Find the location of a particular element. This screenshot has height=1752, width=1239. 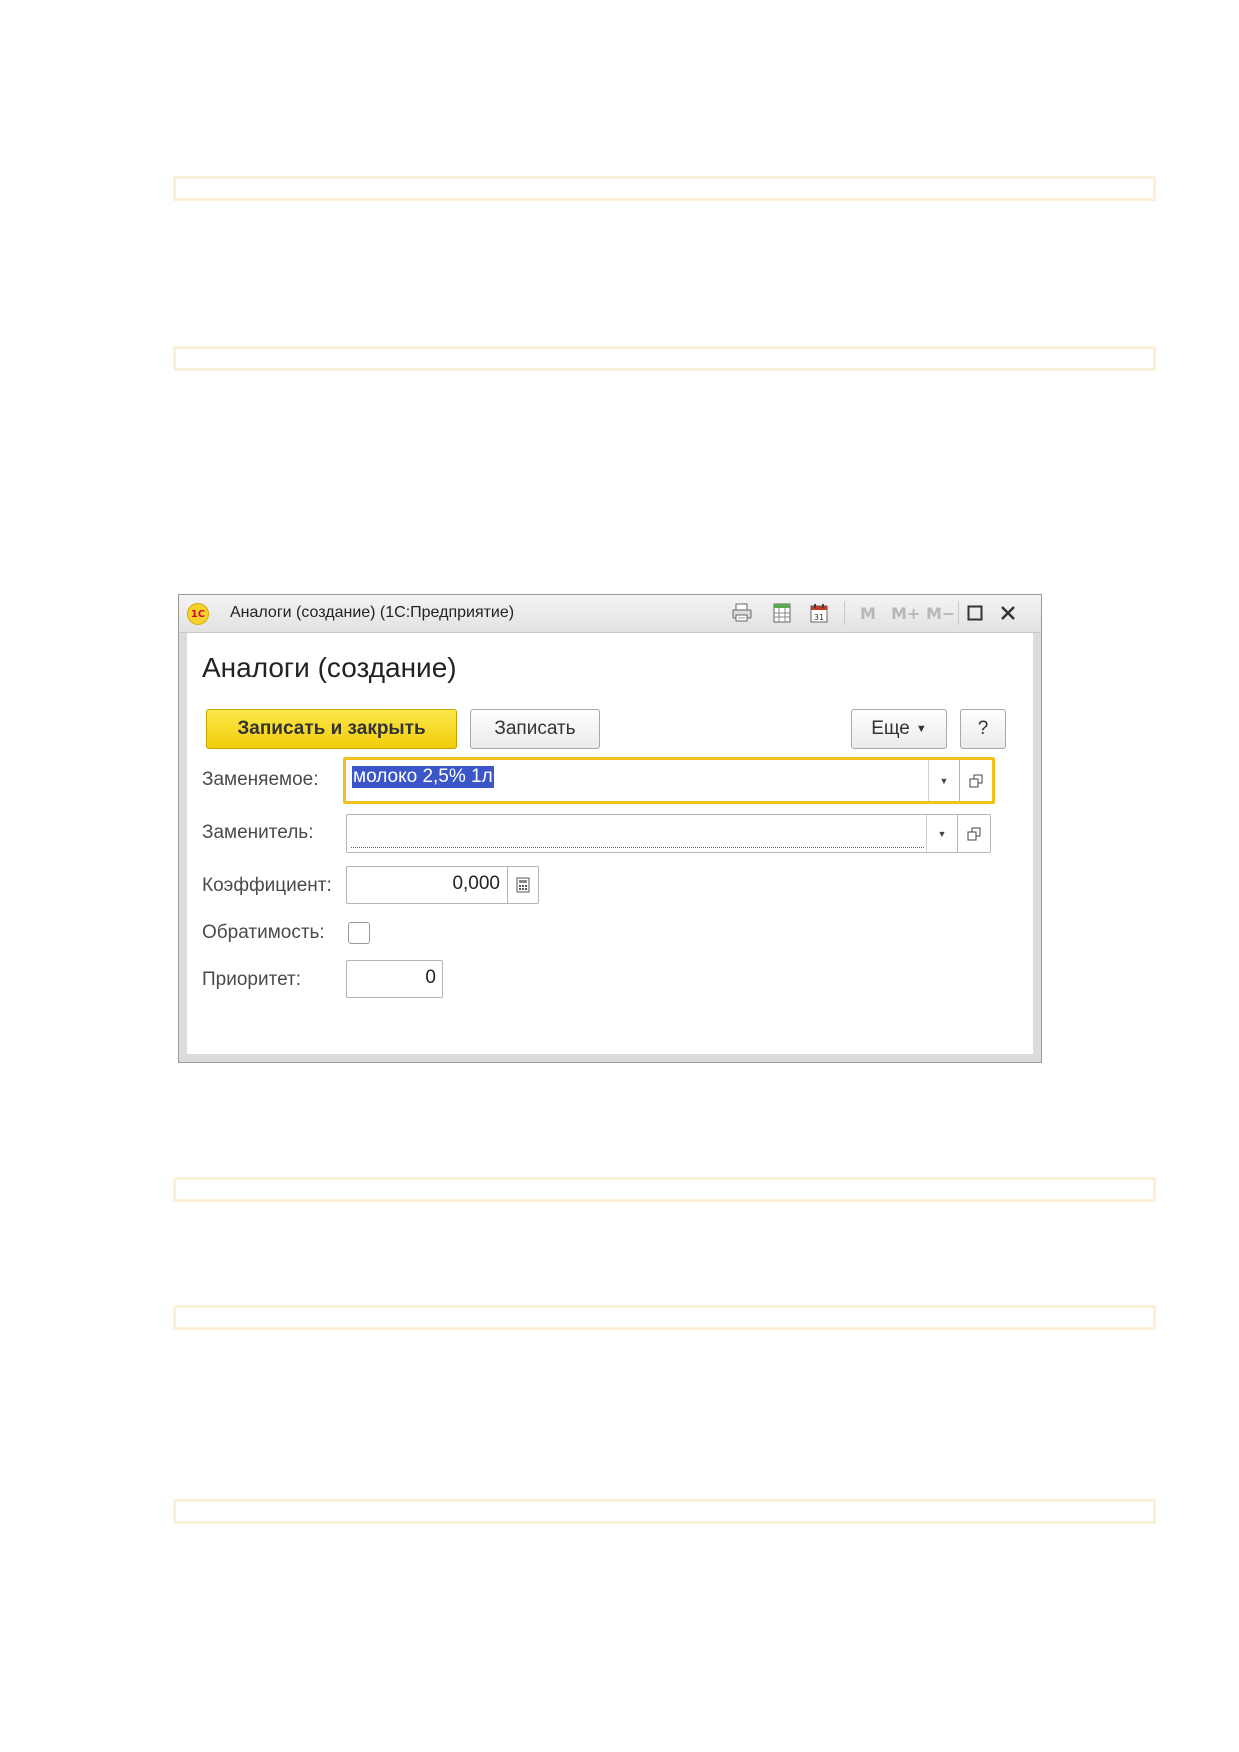

calculator-icon is located at coordinates (523, 885).